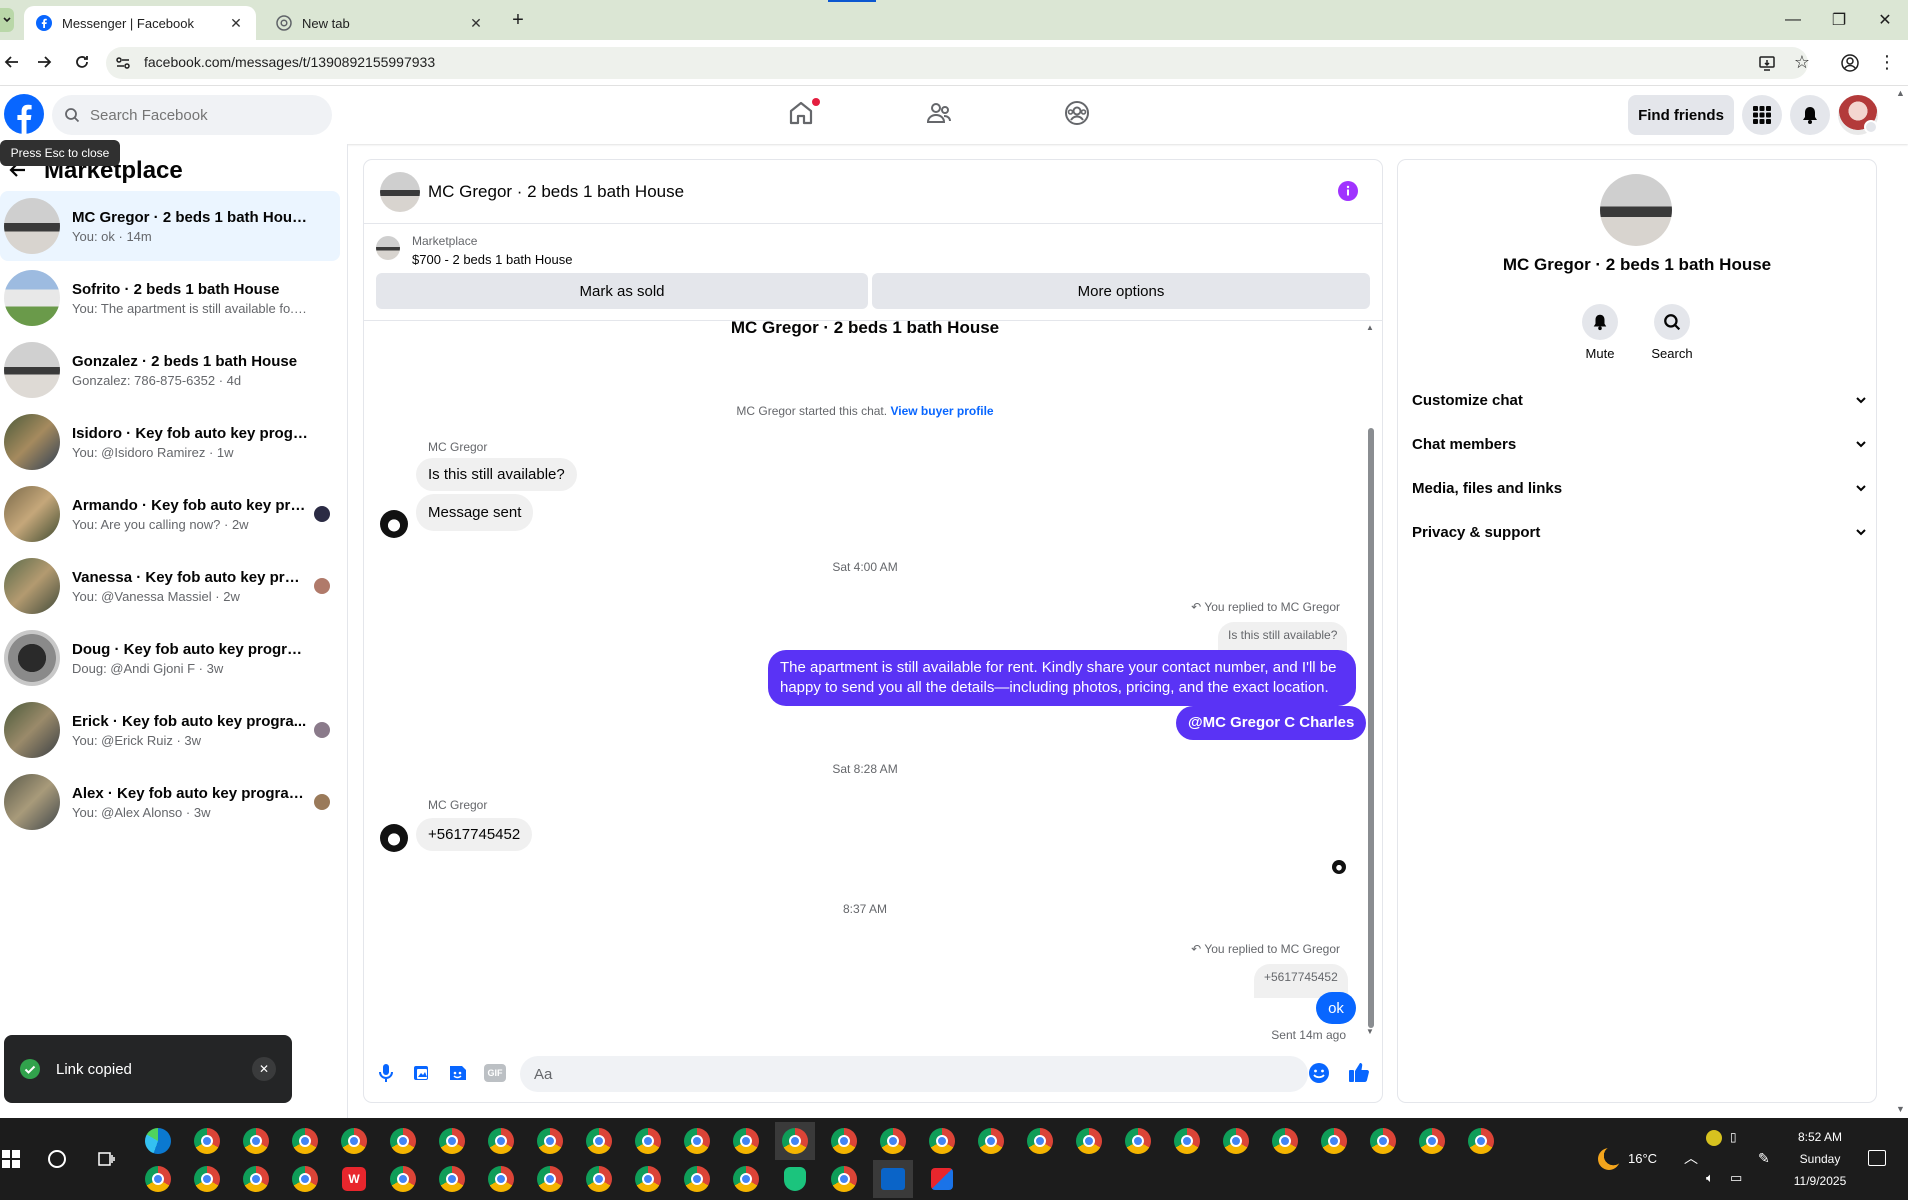 The width and height of the screenshot is (1908, 1200). What do you see at coordinates (795, 1179) in the screenshot?
I see `vpn-taskbar-icon` at bounding box center [795, 1179].